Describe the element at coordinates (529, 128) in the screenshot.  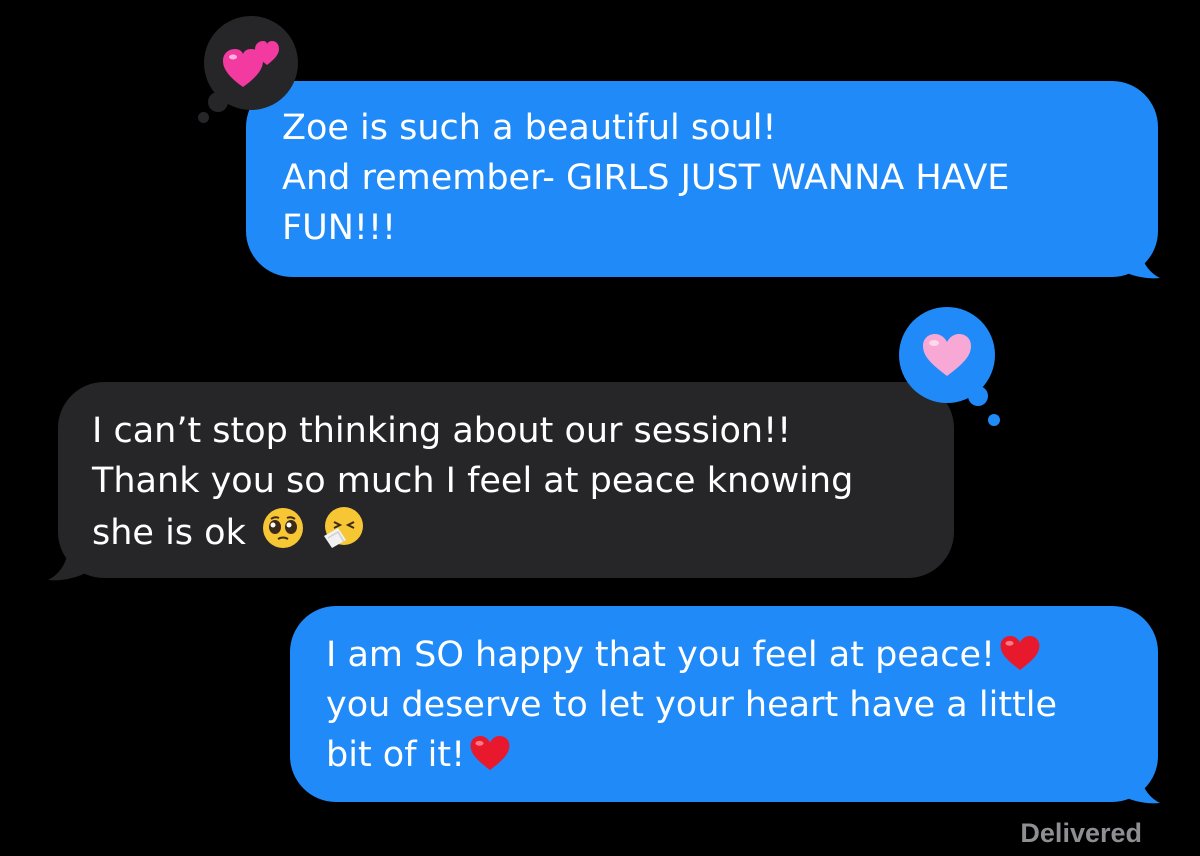
I see `message-text-line: Zoe is such a beautiful soul!` at that location.